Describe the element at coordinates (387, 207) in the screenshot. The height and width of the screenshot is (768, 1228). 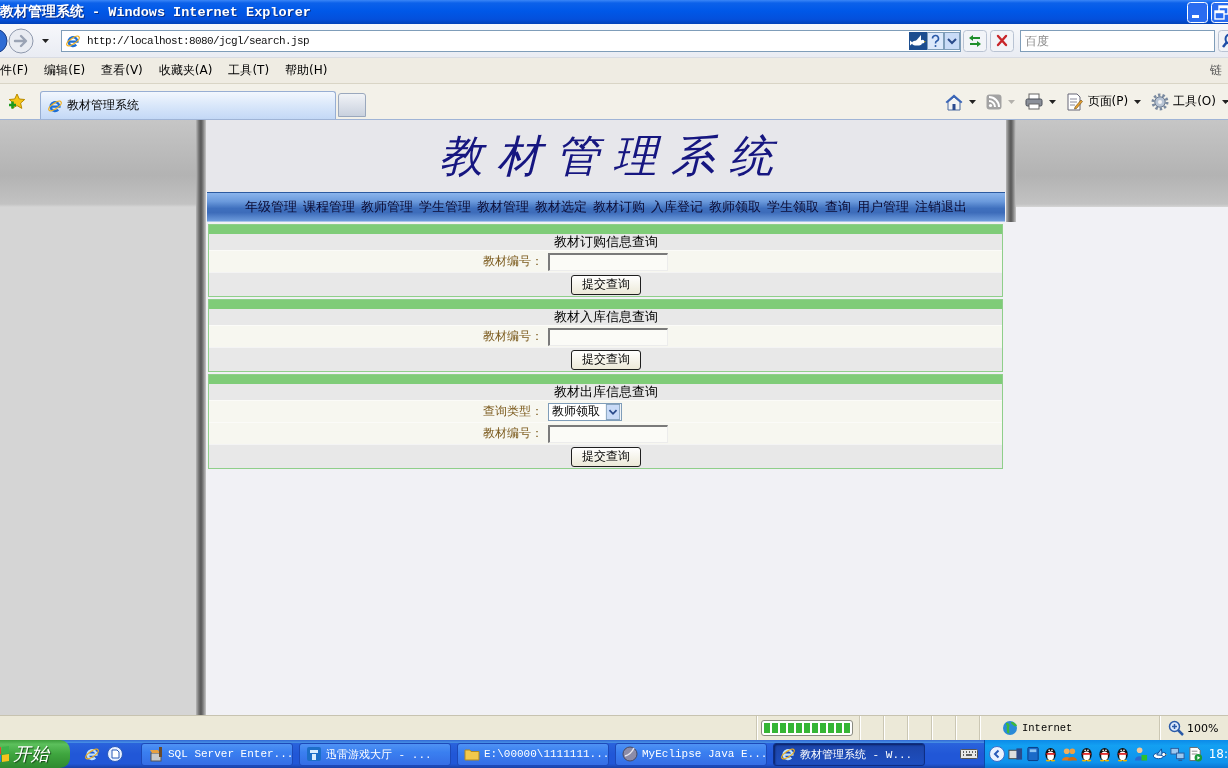
I see `nav-link: 教师管理` at that location.